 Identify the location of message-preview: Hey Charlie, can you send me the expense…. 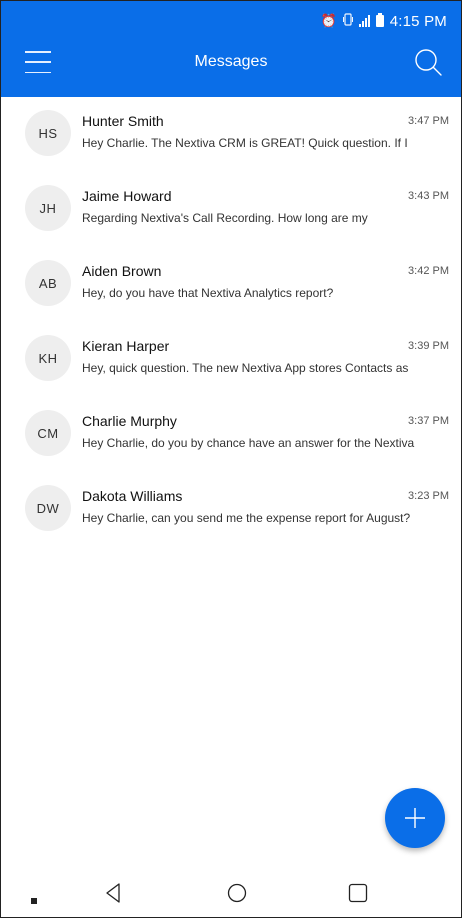
(246, 518).